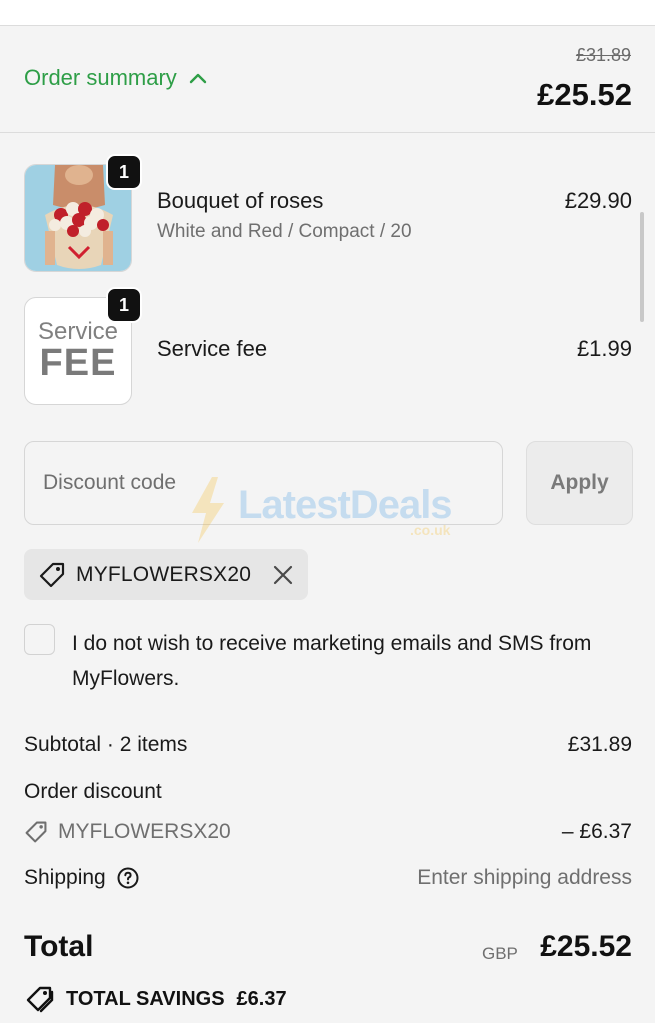 The height and width of the screenshot is (1023, 655). What do you see at coordinates (596, 831) in the screenshot?
I see `discount-value: – £6.37` at bounding box center [596, 831].